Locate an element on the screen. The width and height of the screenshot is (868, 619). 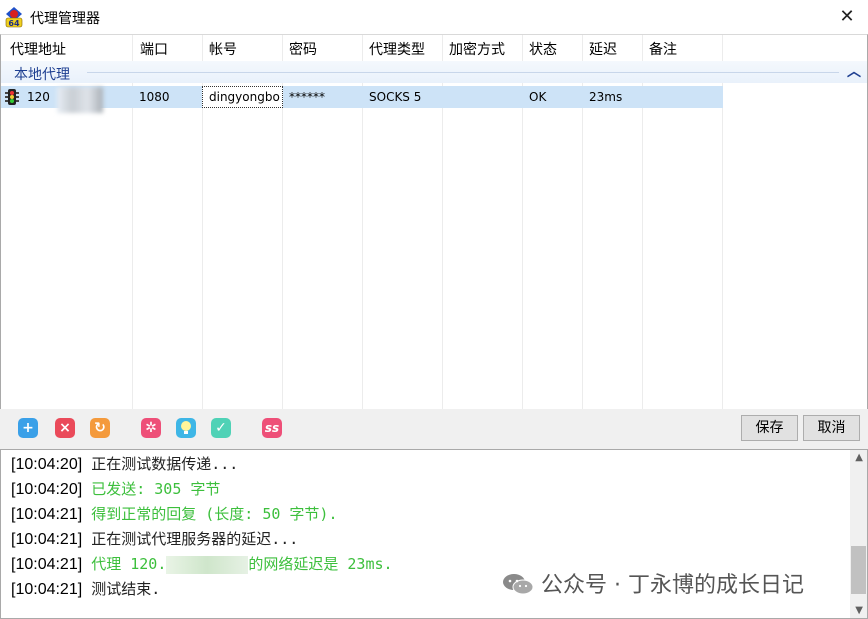
cell-delay: 23ms is located at coordinates (606, 97).